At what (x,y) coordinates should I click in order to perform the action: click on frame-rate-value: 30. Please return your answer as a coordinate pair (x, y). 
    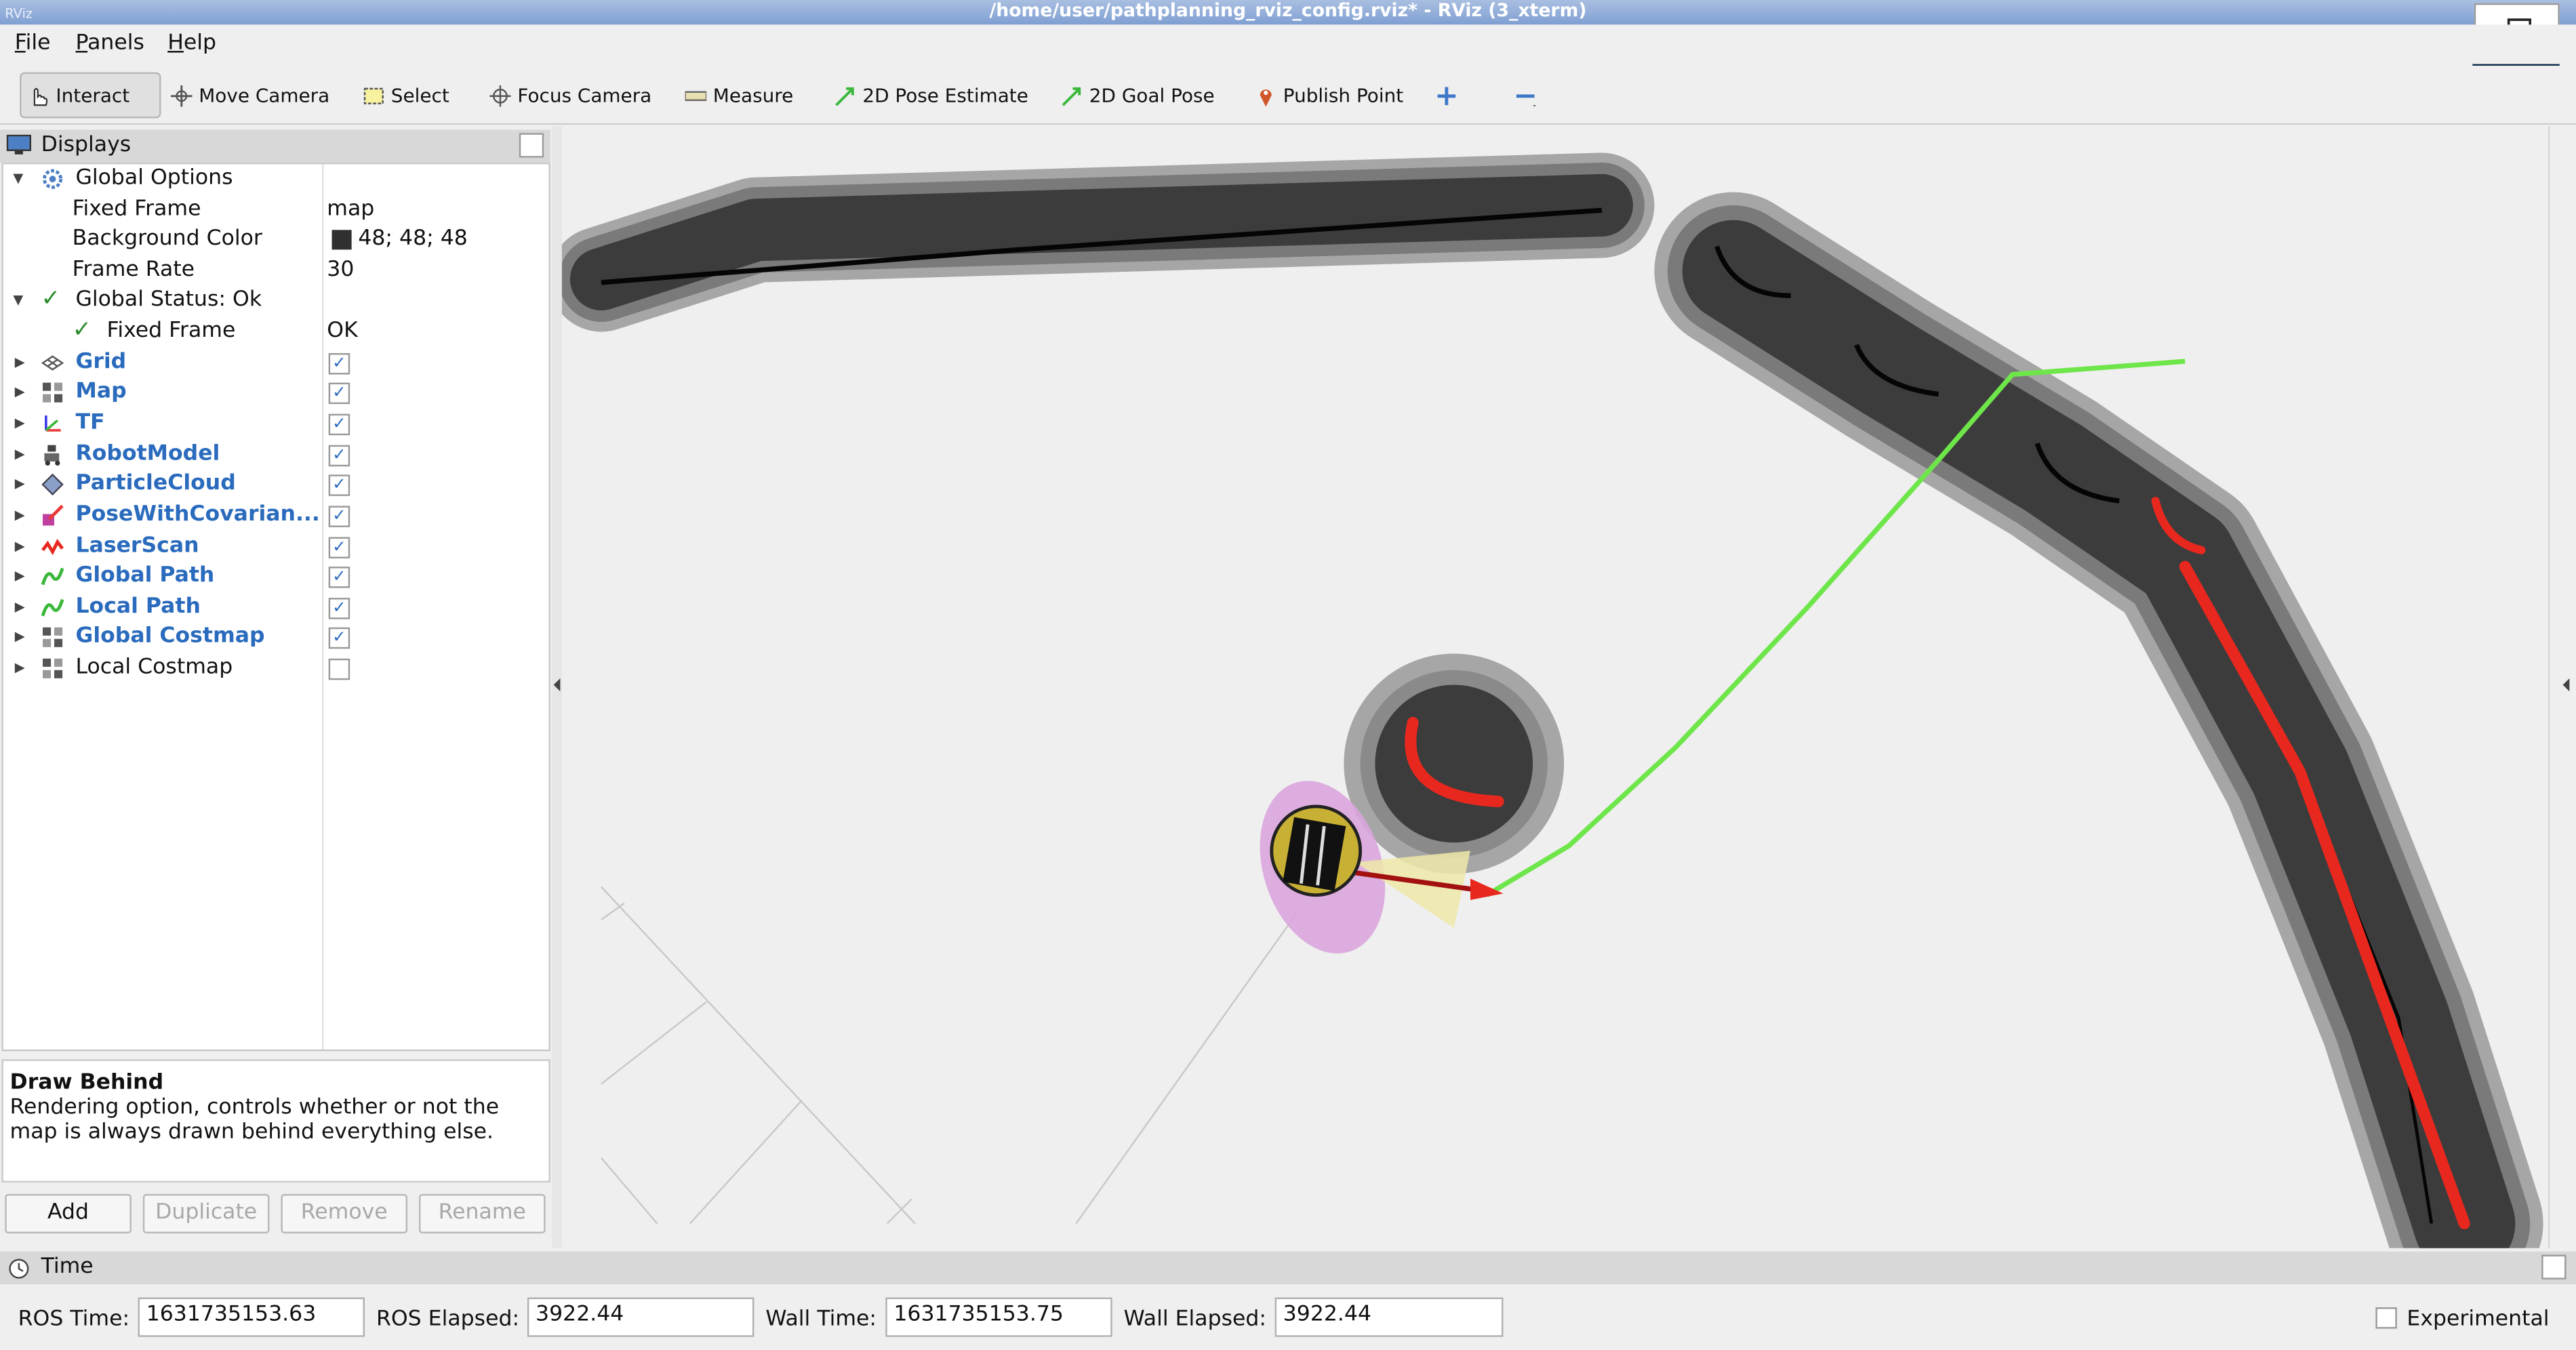
    Looking at the image, I should click on (340, 270).